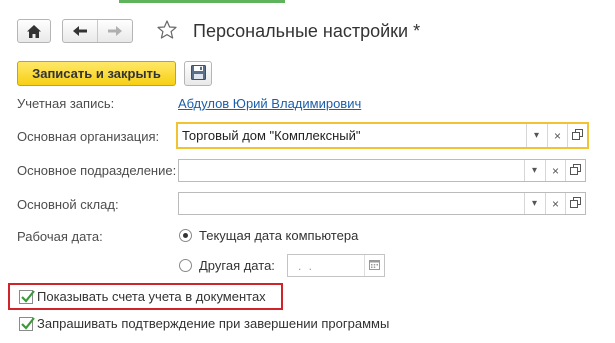  What do you see at coordinates (151, 296) in the screenshot?
I see `checkbox-show-accounts-label: Показывать счета учета в документах` at bounding box center [151, 296].